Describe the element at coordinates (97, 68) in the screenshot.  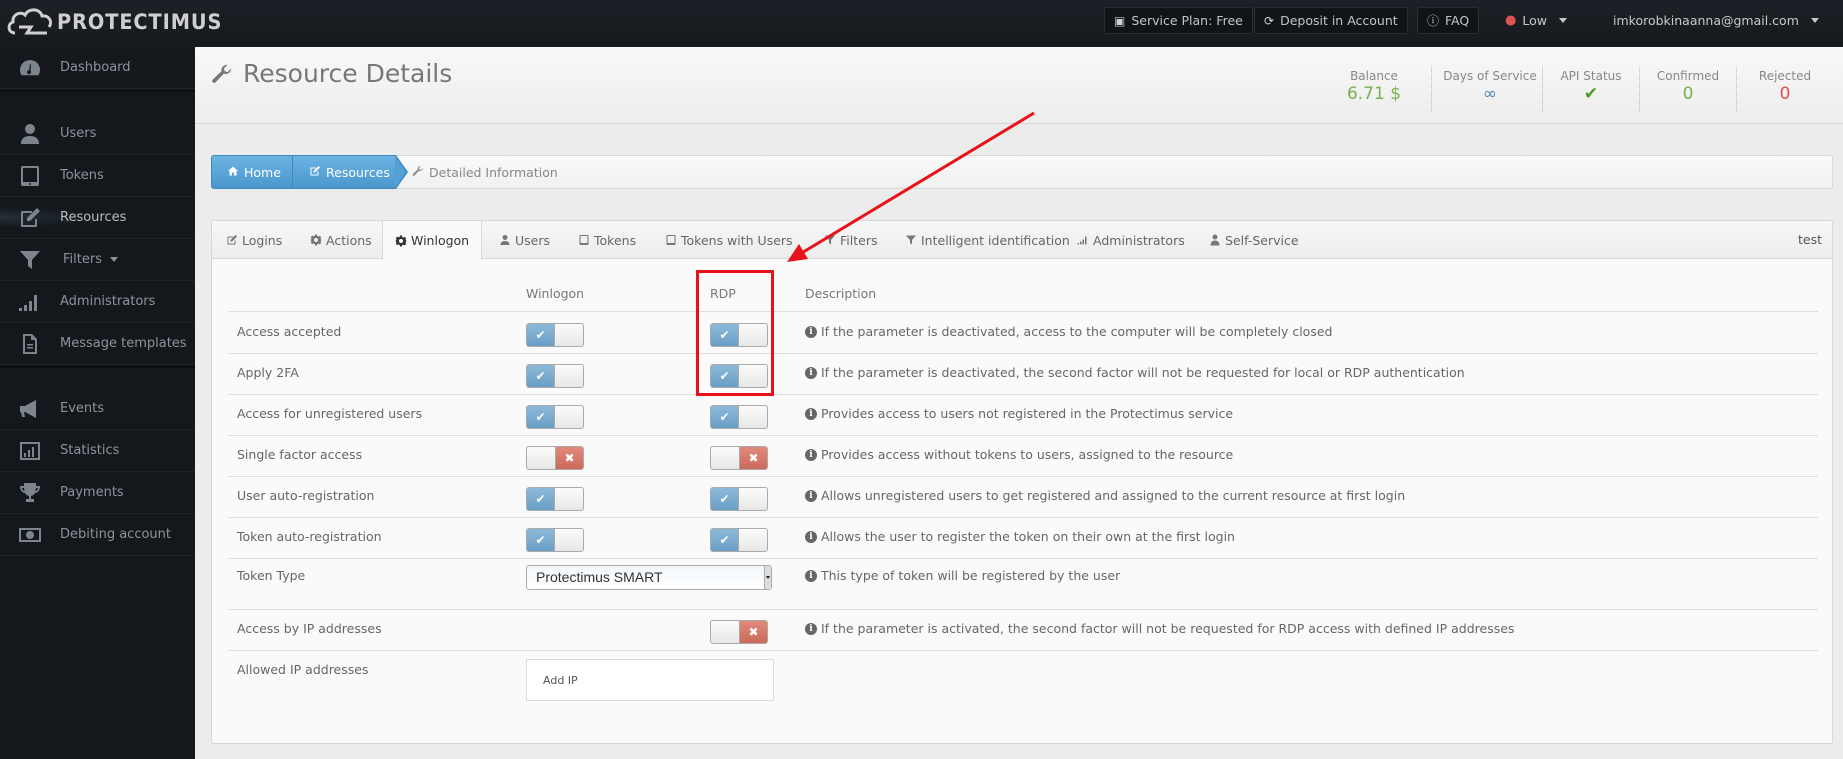
I see `sidebar-item-dashboard: Dashboard` at that location.